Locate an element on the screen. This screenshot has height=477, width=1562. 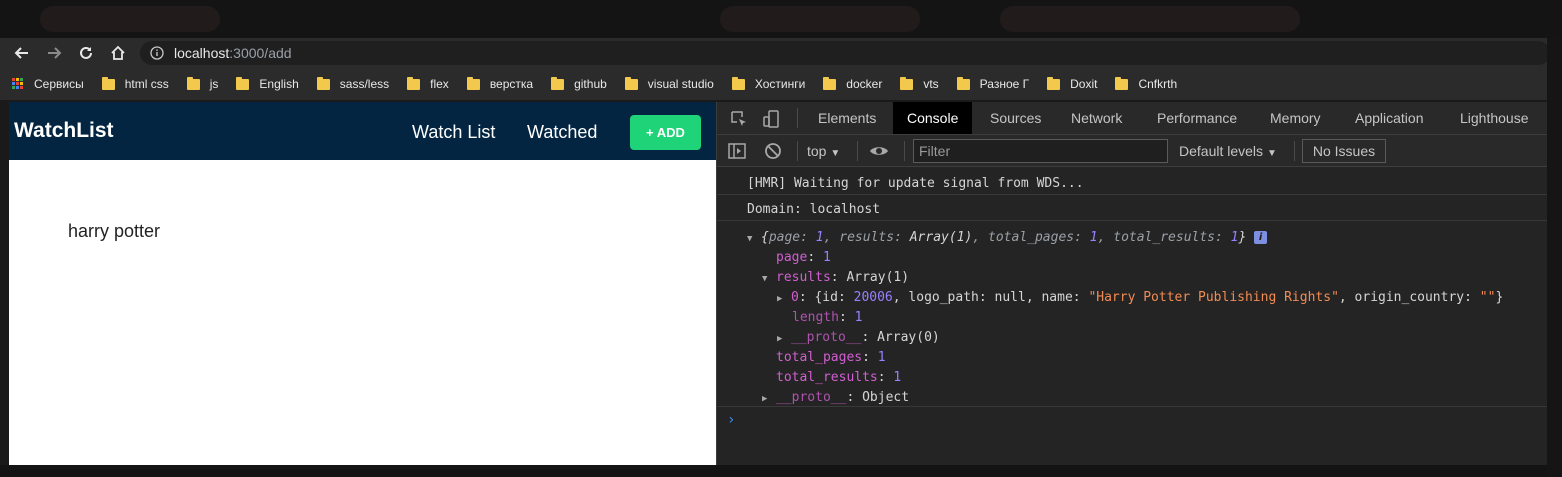
bookmark-folder: flex is located at coordinates (428, 83).